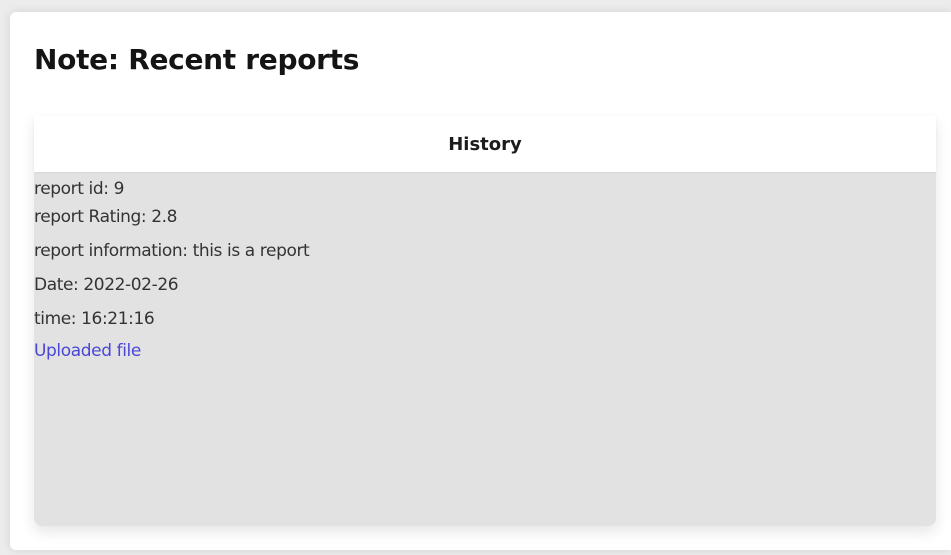  Describe the element at coordinates (87, 351) in the screenshot. I see `uploaded-file-link: Uploaded file` at that location.